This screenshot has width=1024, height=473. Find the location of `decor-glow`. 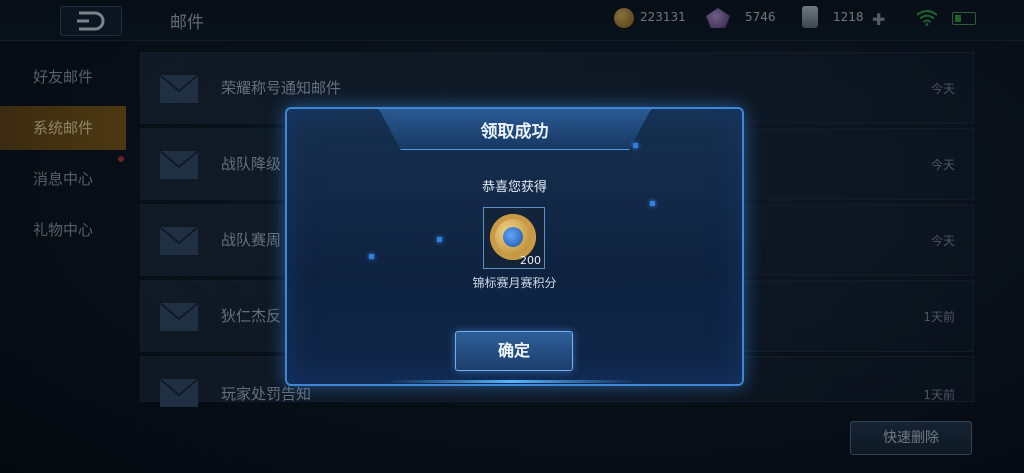

decor-glow is located at coordinates (512, 381).